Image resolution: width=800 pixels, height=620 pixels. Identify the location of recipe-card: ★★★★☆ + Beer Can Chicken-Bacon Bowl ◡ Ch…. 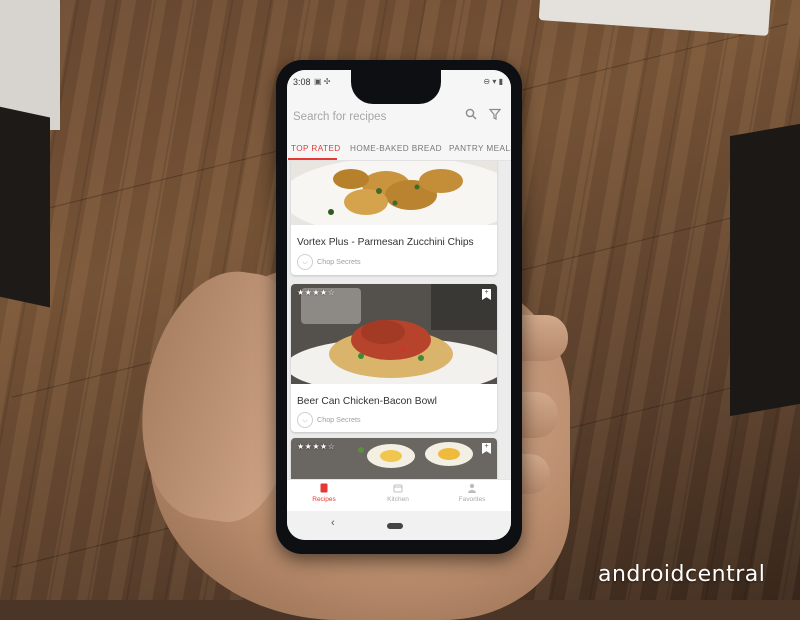
(394, 358).